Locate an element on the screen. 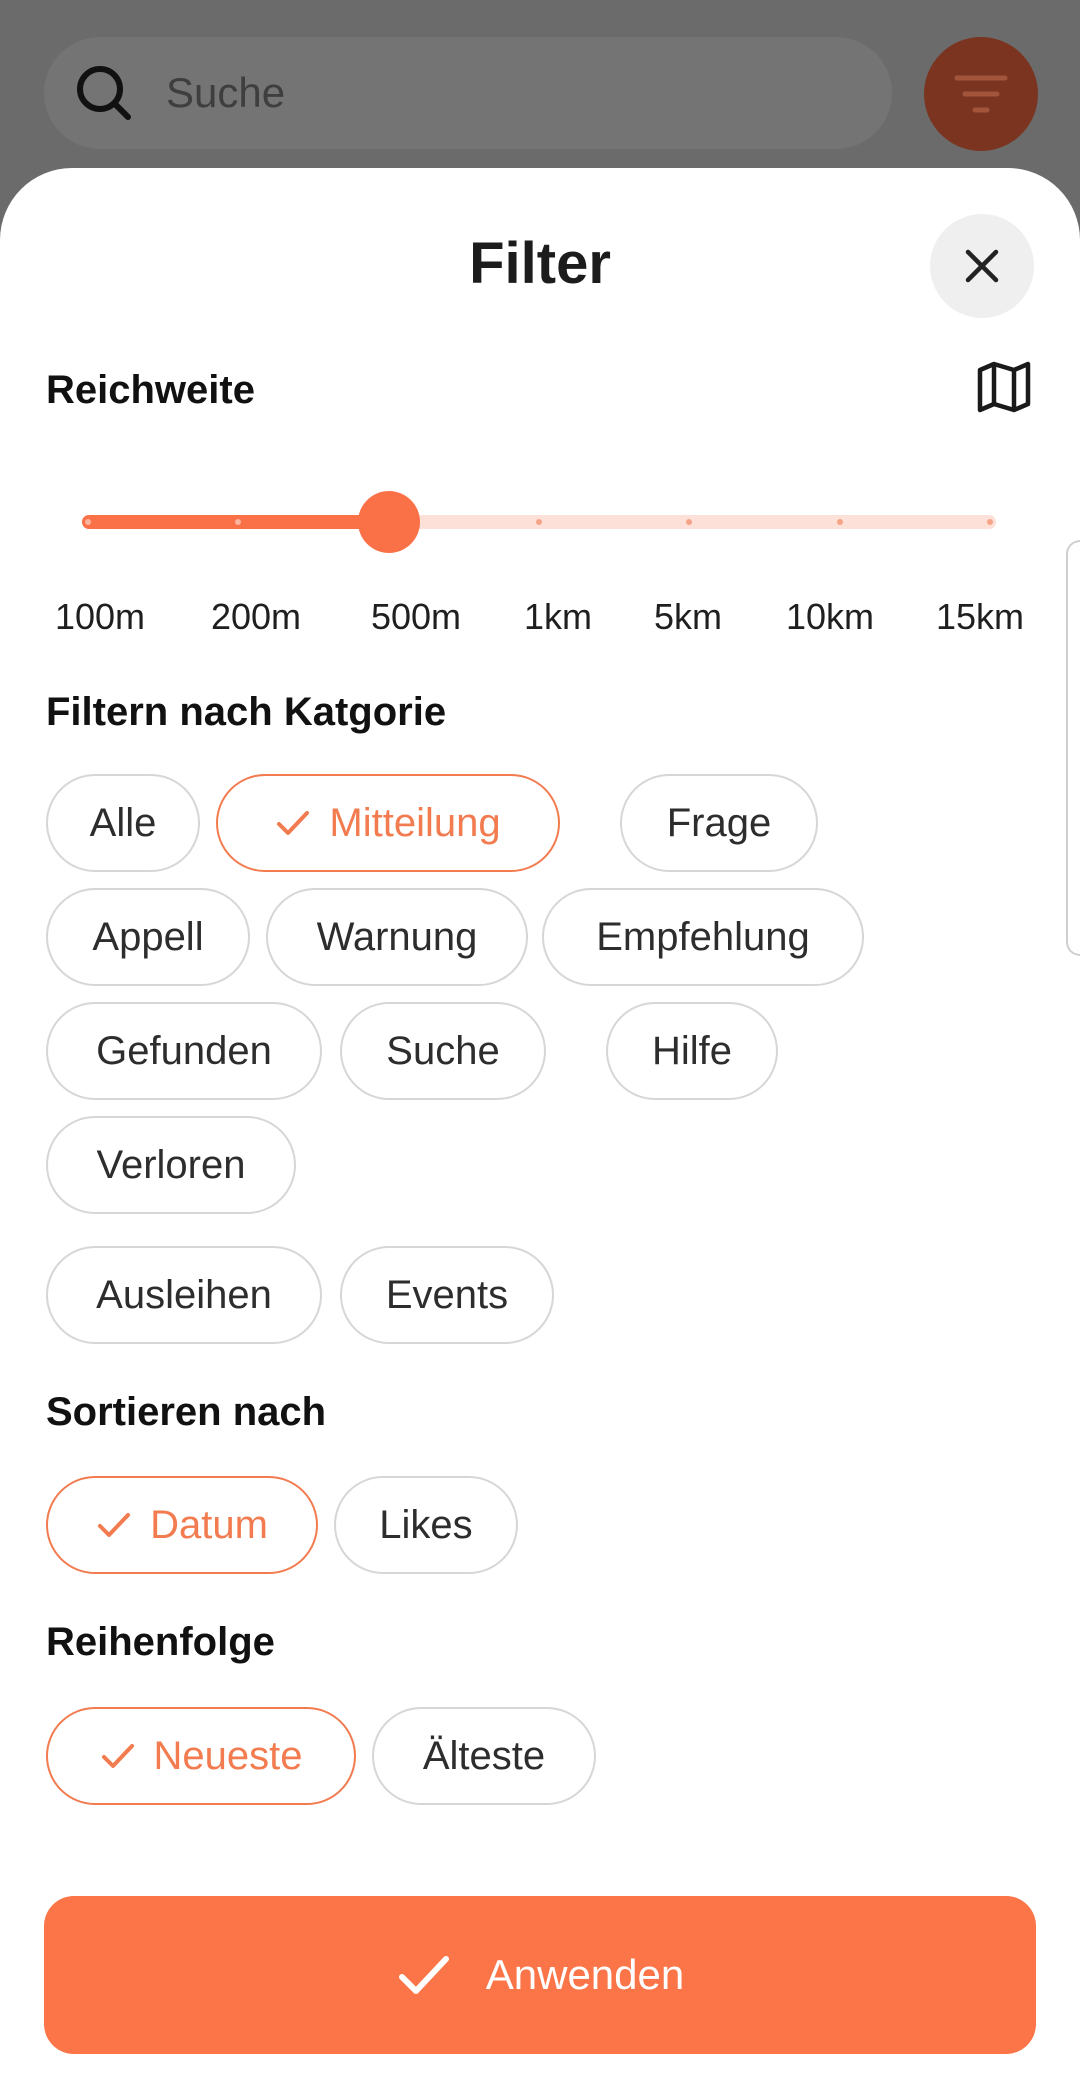 The image size is (1080, 2094). chip-suche: Suche is located at coordinates (443, 1051).